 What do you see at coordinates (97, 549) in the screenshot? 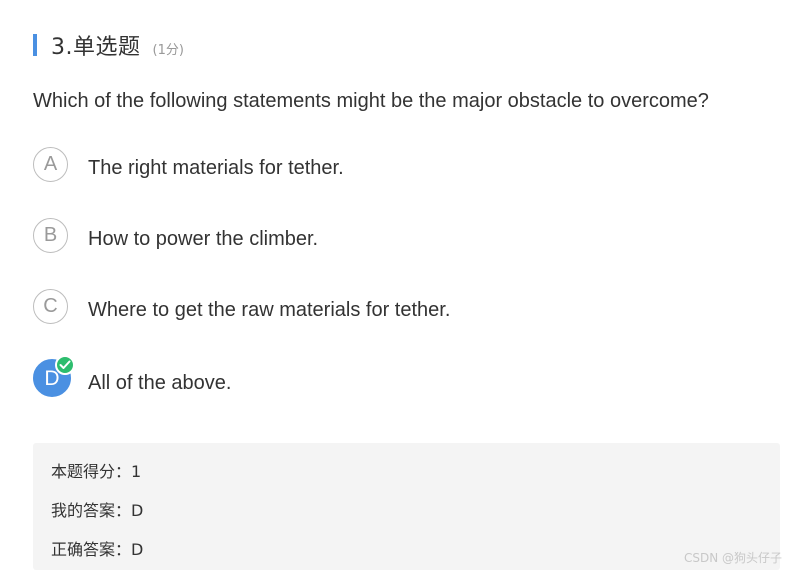
I see `correct-answer-line: 正确答案：D` at bounding box center [97, 549].